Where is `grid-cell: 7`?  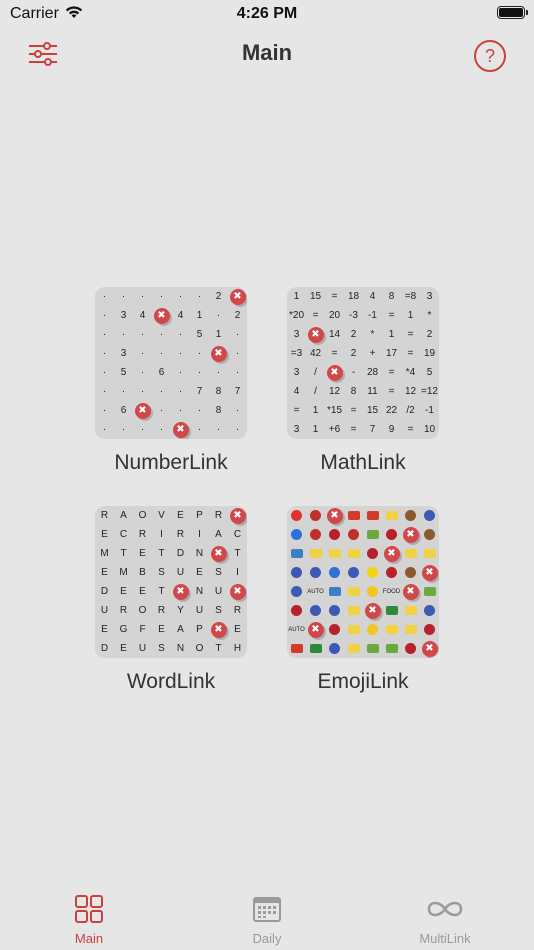 grid-cell: 7 is located at coordinates (237, 391).